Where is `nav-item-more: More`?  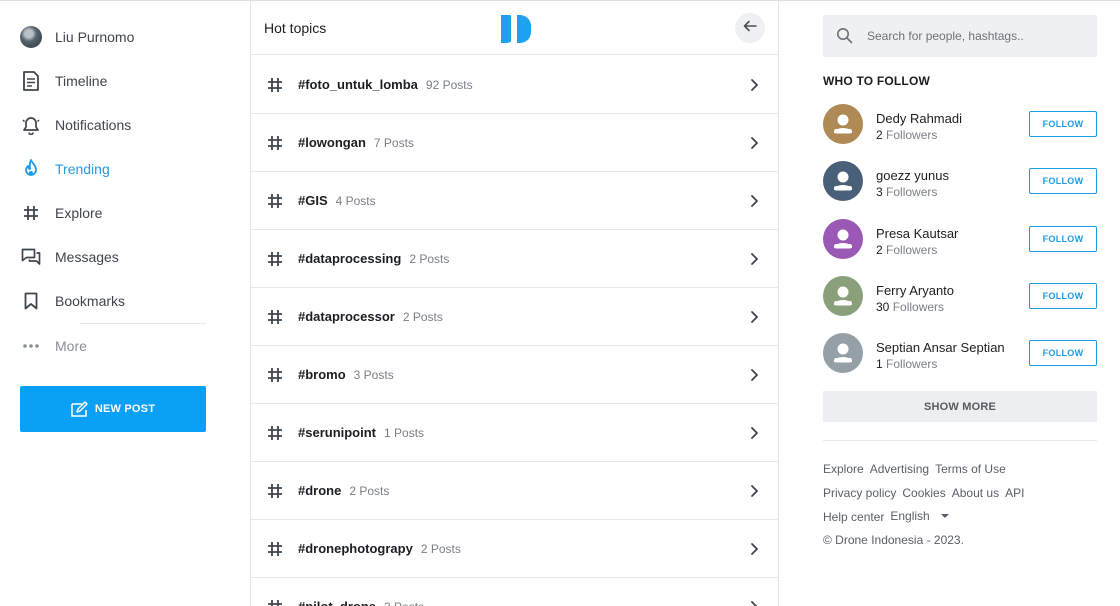
nav-item-more: More is located at coordinates (53, 346).